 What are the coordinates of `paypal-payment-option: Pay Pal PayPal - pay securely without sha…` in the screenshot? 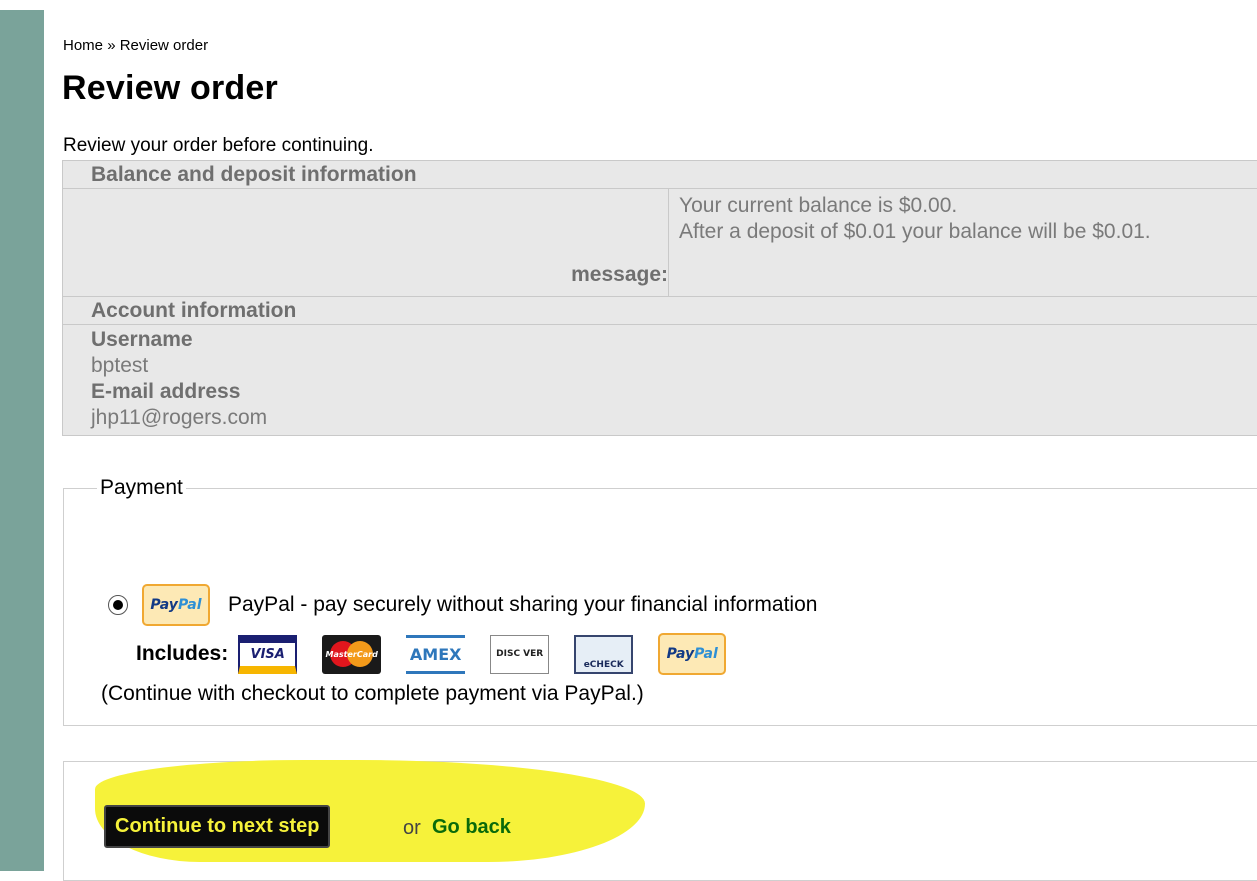 It's located at (462, 605).